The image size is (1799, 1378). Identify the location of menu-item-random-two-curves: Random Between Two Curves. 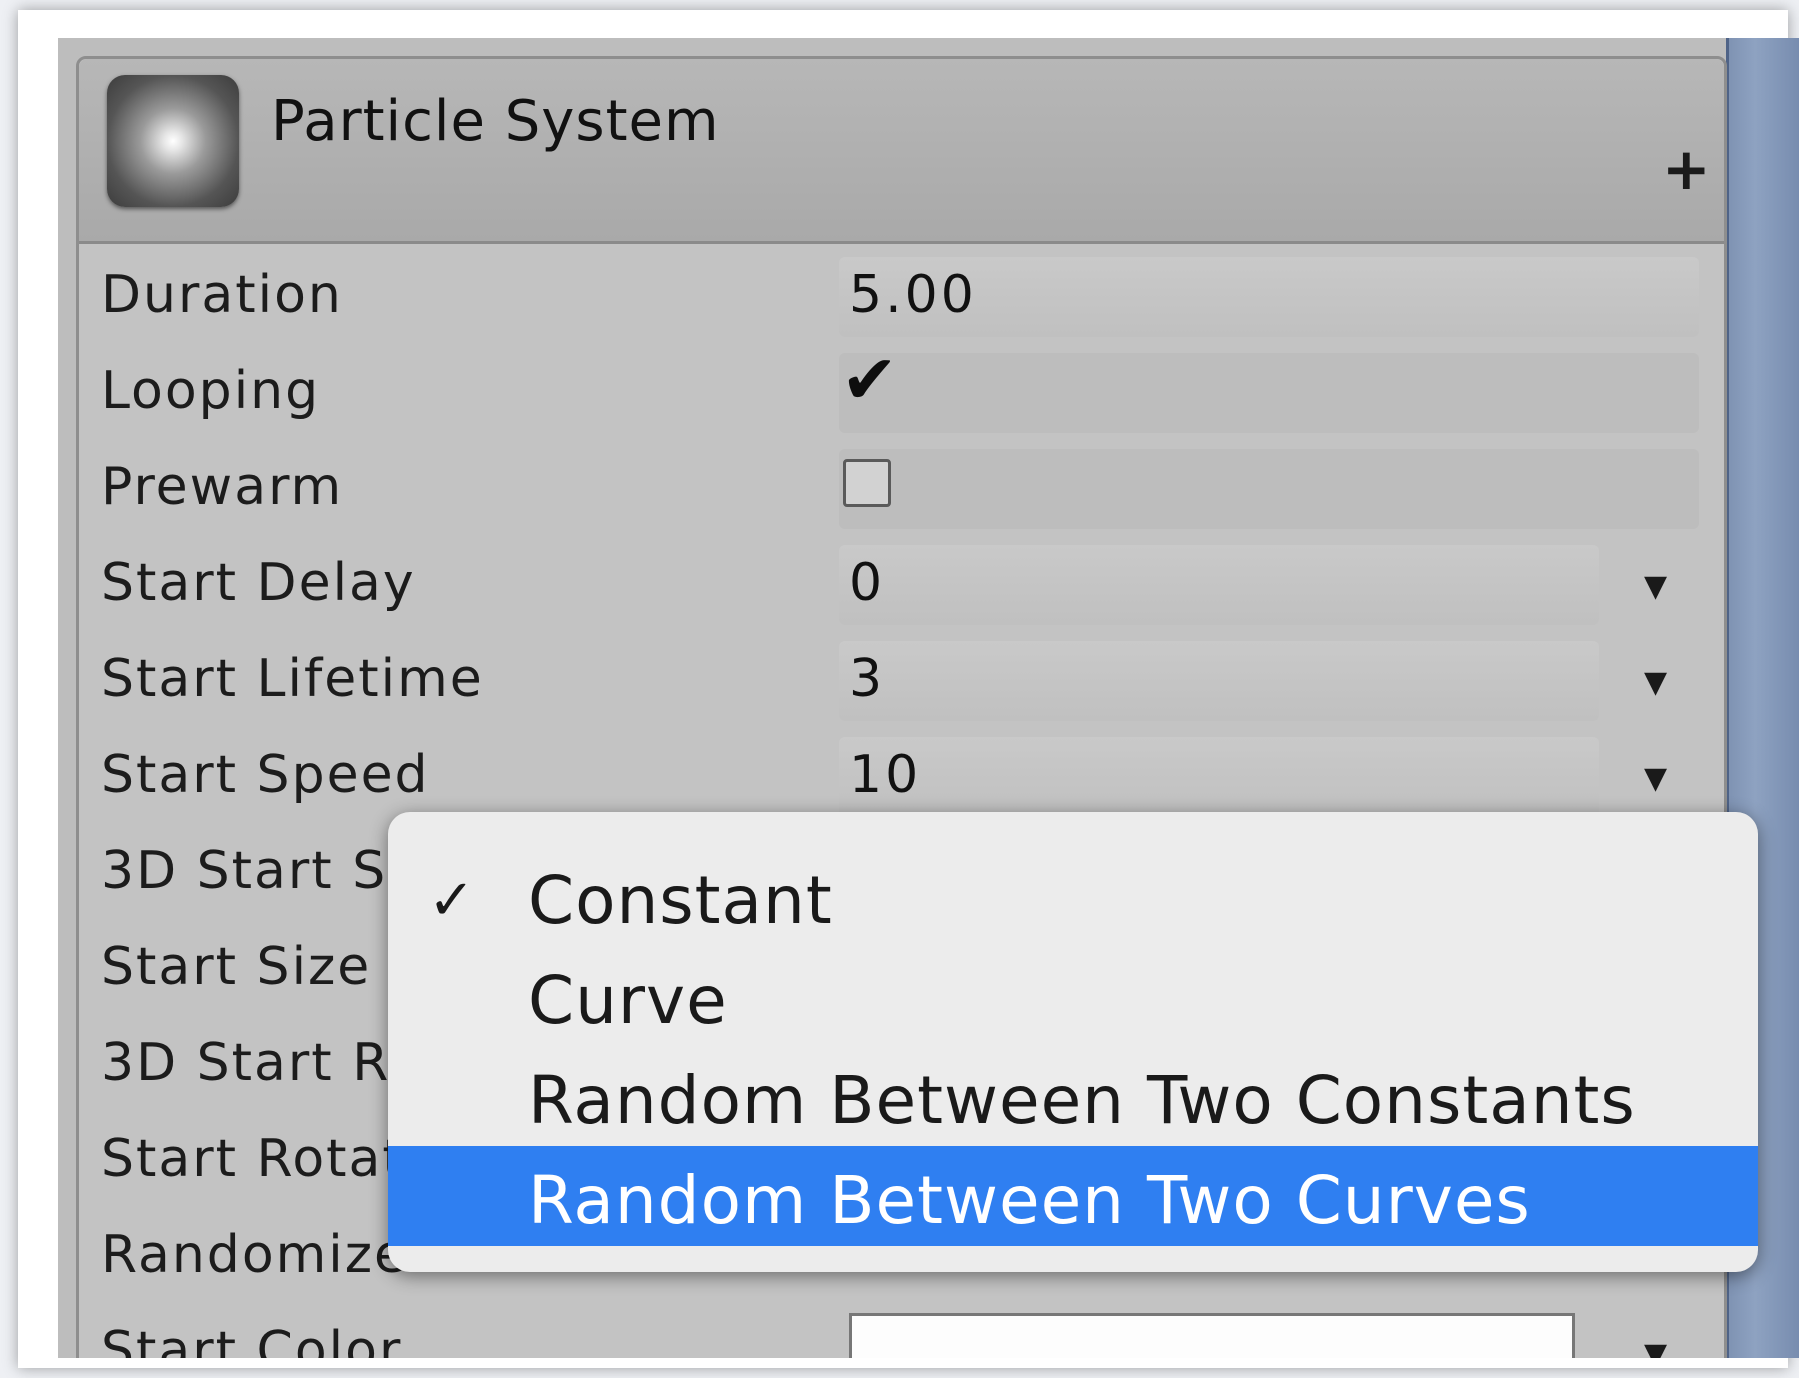
(1073, 1196).